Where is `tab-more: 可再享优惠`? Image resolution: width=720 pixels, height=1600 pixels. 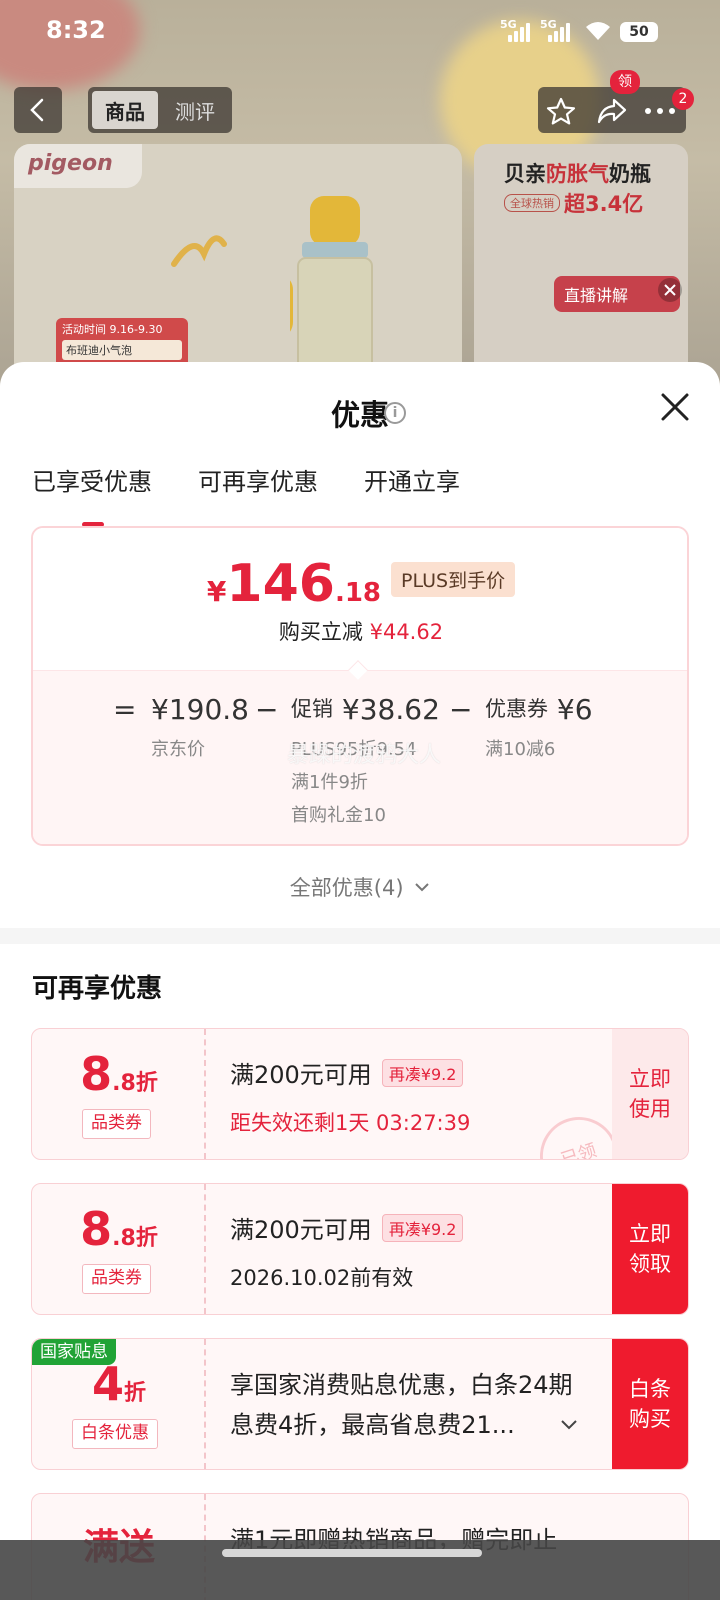
tab-more: 可再享优惠 is located at coordinates (258, 479).